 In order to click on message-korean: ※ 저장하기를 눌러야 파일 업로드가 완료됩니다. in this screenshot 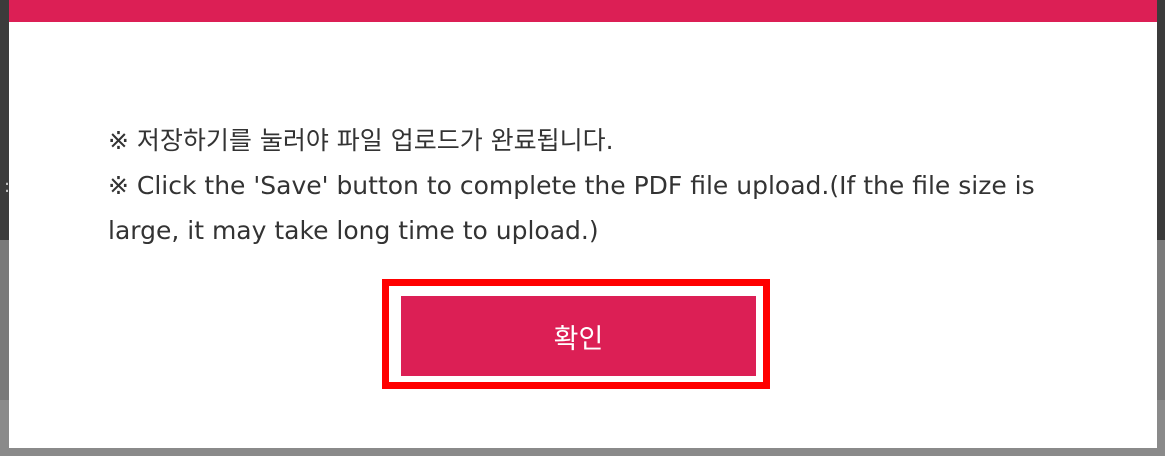, I will do `click(361, 140)`.